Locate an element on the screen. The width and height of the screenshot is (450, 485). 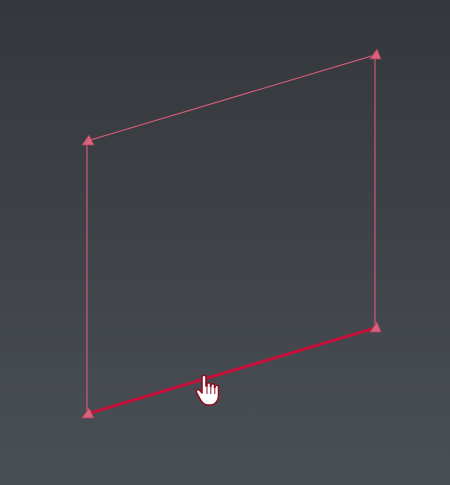
vertex-bottom-right is located at coordinates (375, 327).